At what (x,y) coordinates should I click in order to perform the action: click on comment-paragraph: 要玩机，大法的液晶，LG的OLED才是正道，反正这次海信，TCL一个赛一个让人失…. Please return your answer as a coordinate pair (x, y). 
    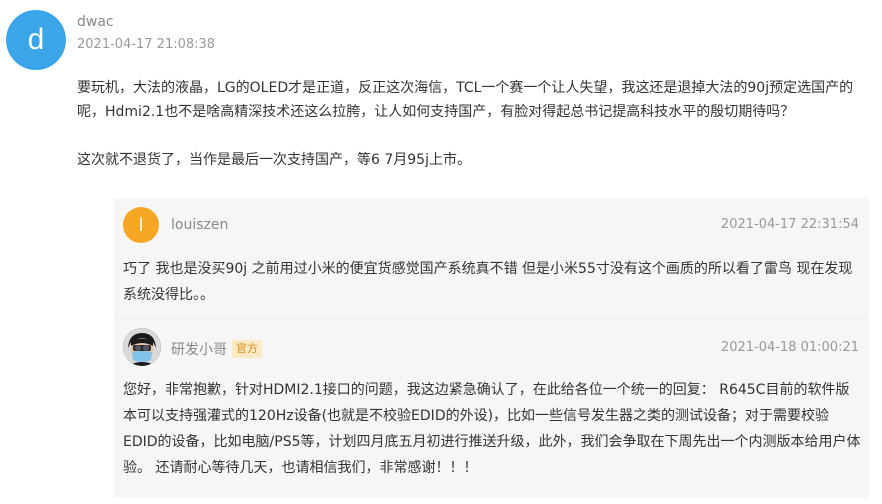
    Looking at the image, I should click on (465, 100).